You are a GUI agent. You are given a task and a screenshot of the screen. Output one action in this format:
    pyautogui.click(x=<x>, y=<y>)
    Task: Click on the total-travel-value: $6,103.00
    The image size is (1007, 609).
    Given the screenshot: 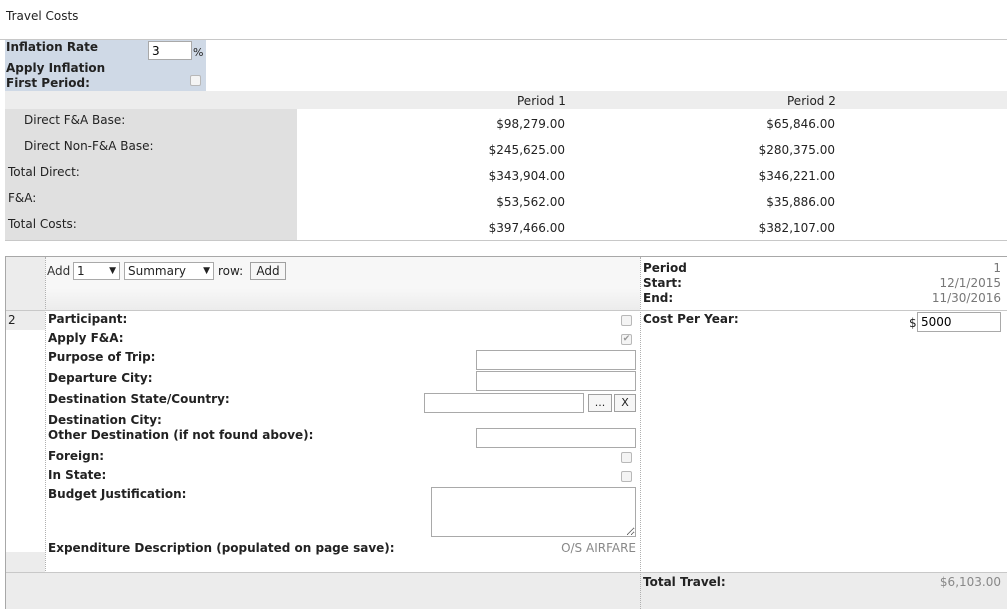 What is the action you would take?
    pyautogui.click(x=970, y=582)
    